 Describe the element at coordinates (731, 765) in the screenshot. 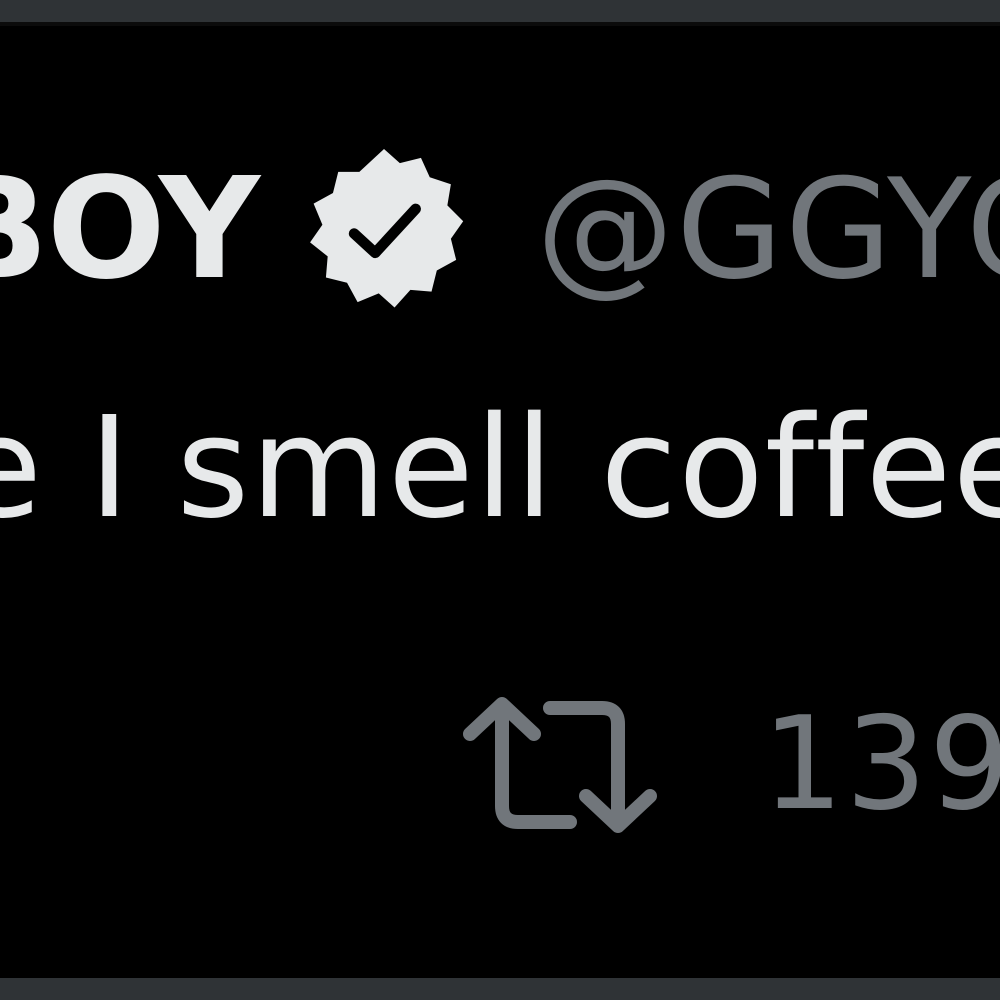

I see `tweet-actions: 139` at that location.